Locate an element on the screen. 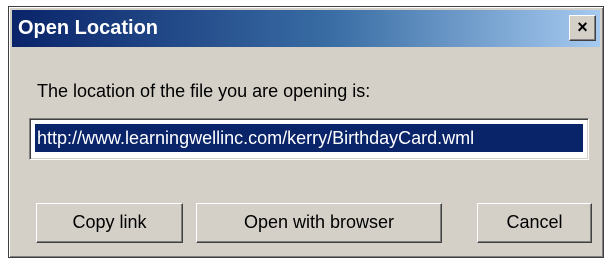 The image size is (615, 265). cancel-button: Cancel is located at coordinates (534, 223).